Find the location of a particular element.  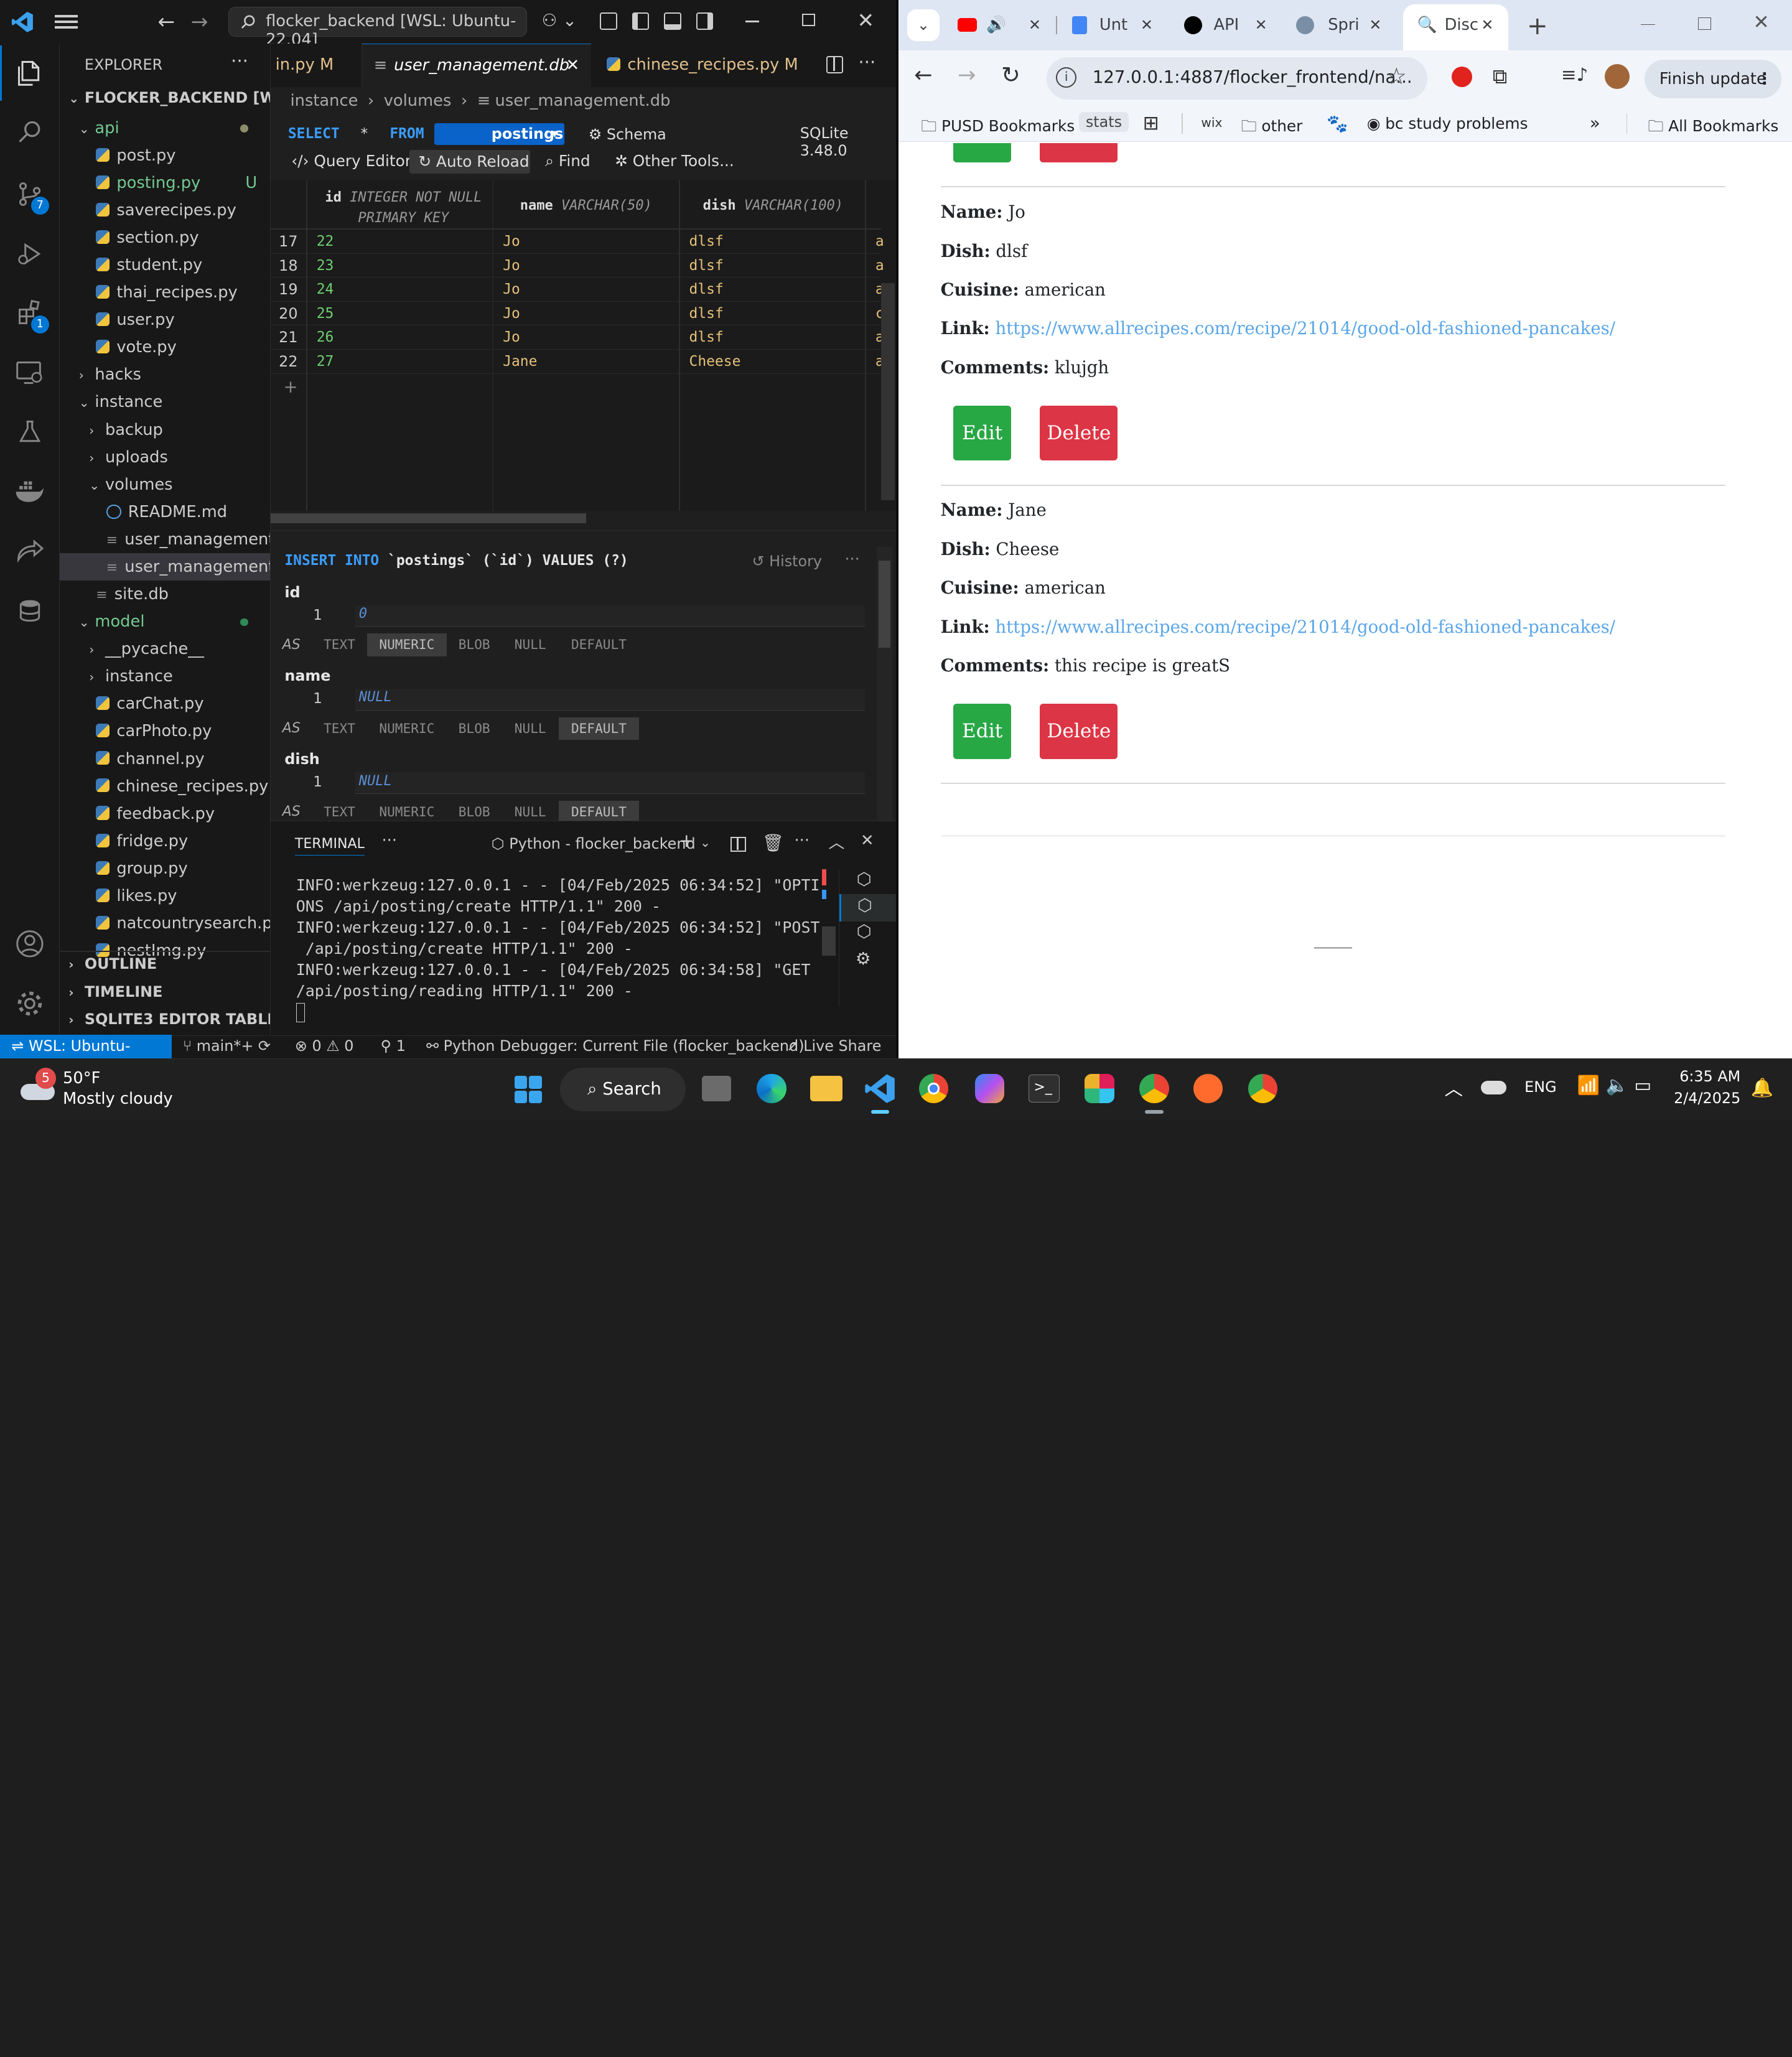

tree-item: ⌄ instance is located at coordinates (166, 402).